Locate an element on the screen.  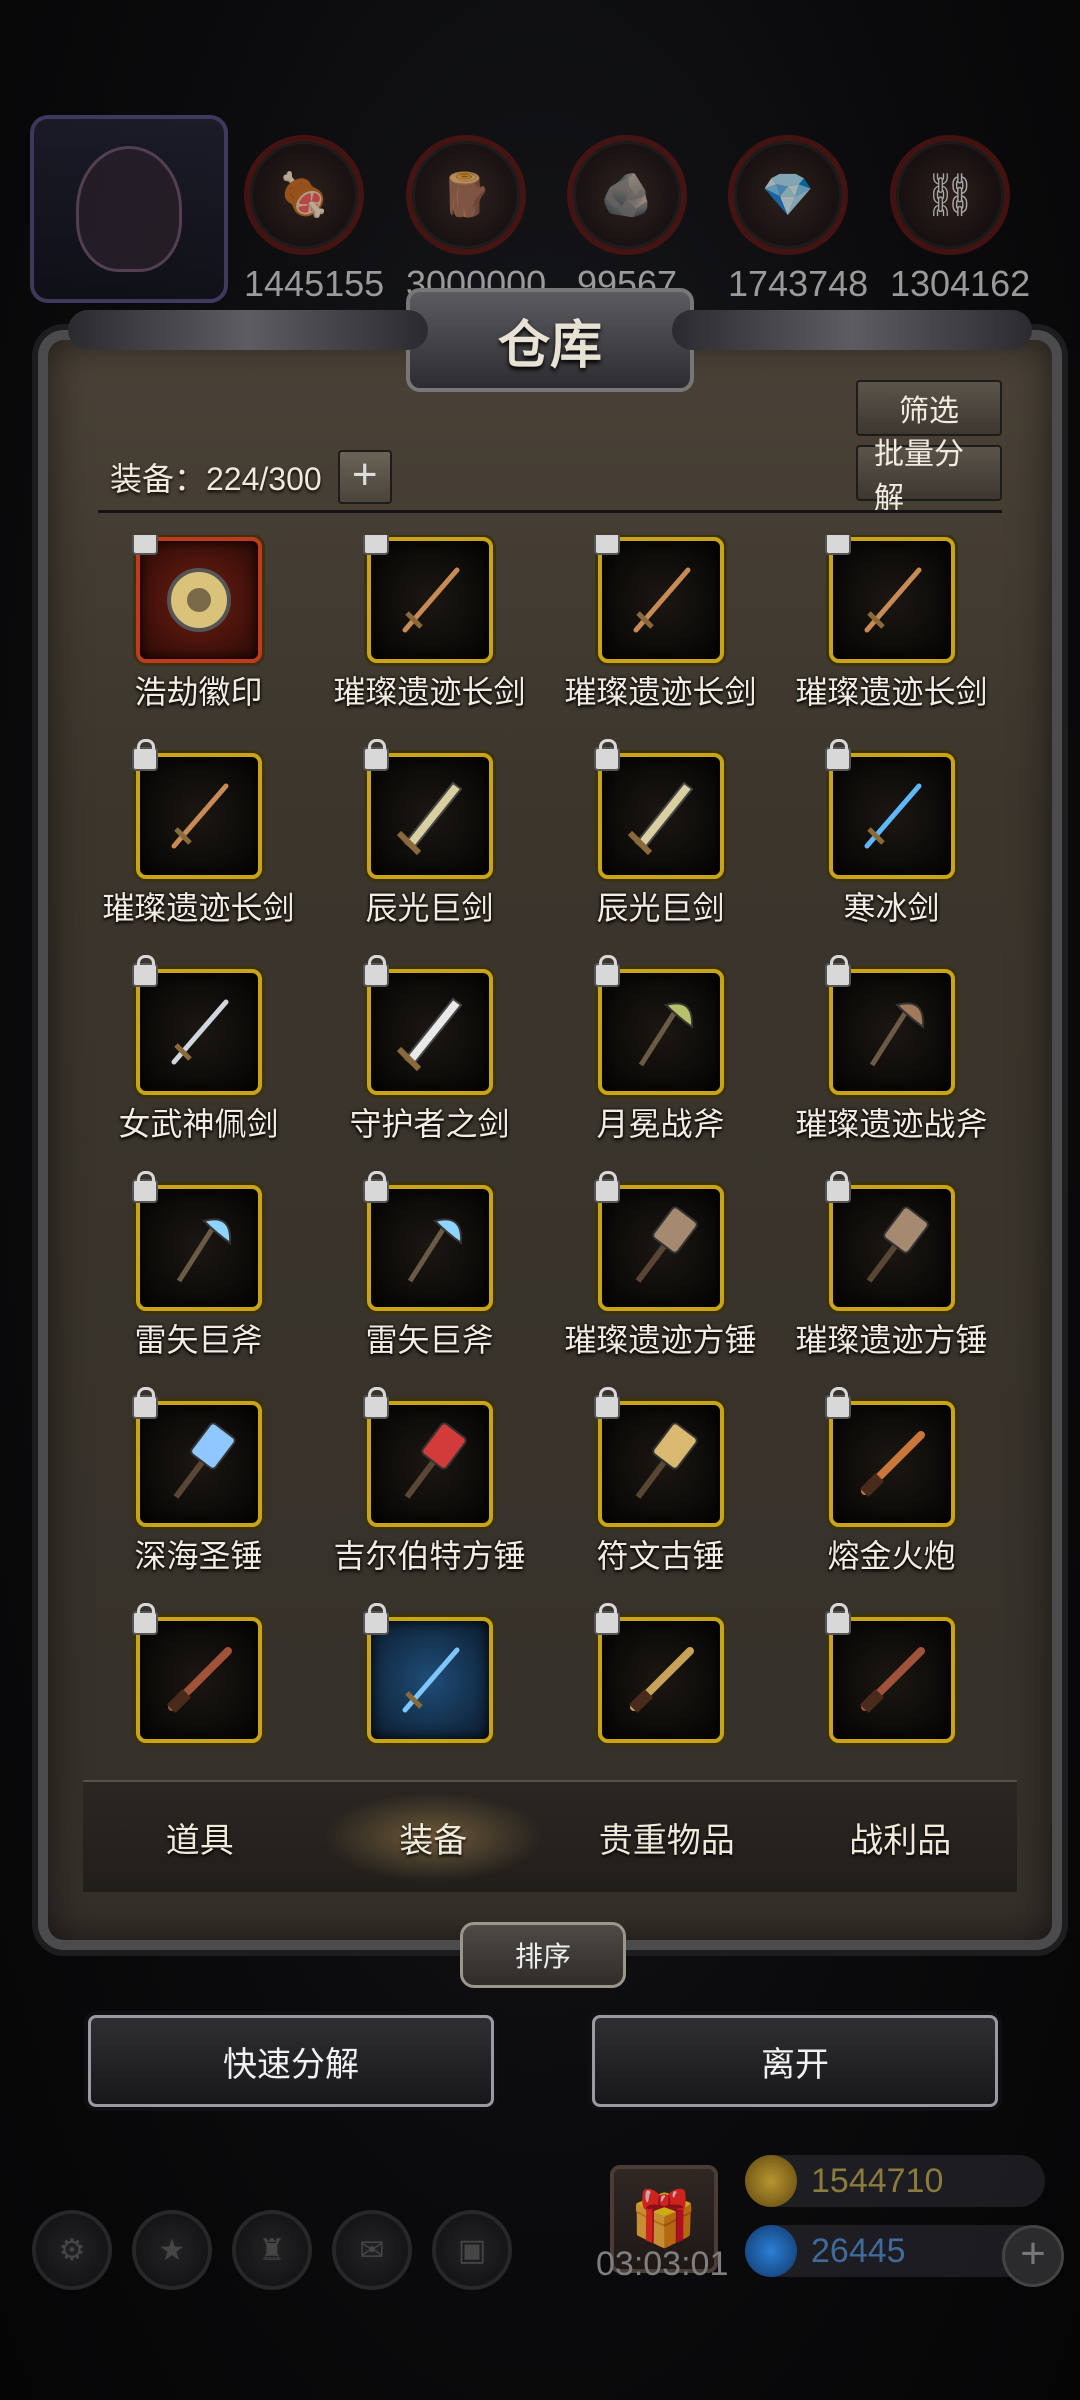
cube-icon: ▣ is located at coordinates (472, 2250).